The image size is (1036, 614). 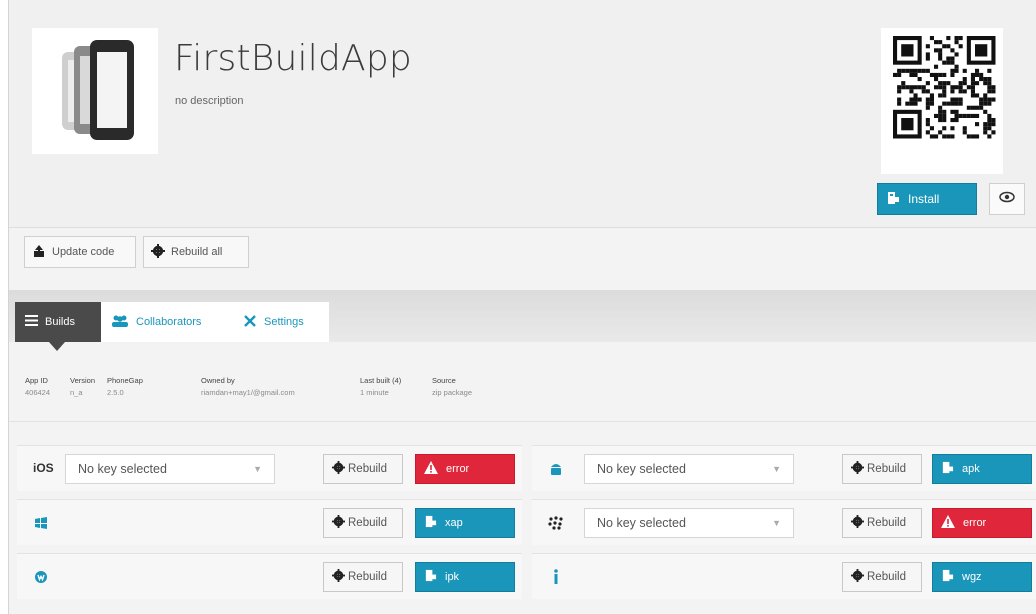 What do you see at coordinates (942, 101) in the screenshot?
I see `qr-code` at bounding box center [942, 101].